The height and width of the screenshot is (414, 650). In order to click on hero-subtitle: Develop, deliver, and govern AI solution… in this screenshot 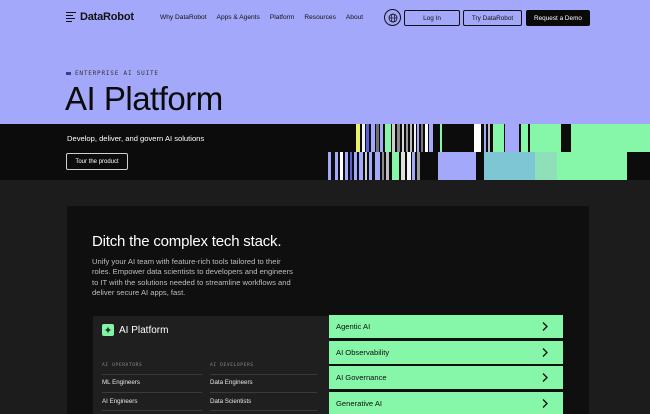, I will do `click(136, 138)`.